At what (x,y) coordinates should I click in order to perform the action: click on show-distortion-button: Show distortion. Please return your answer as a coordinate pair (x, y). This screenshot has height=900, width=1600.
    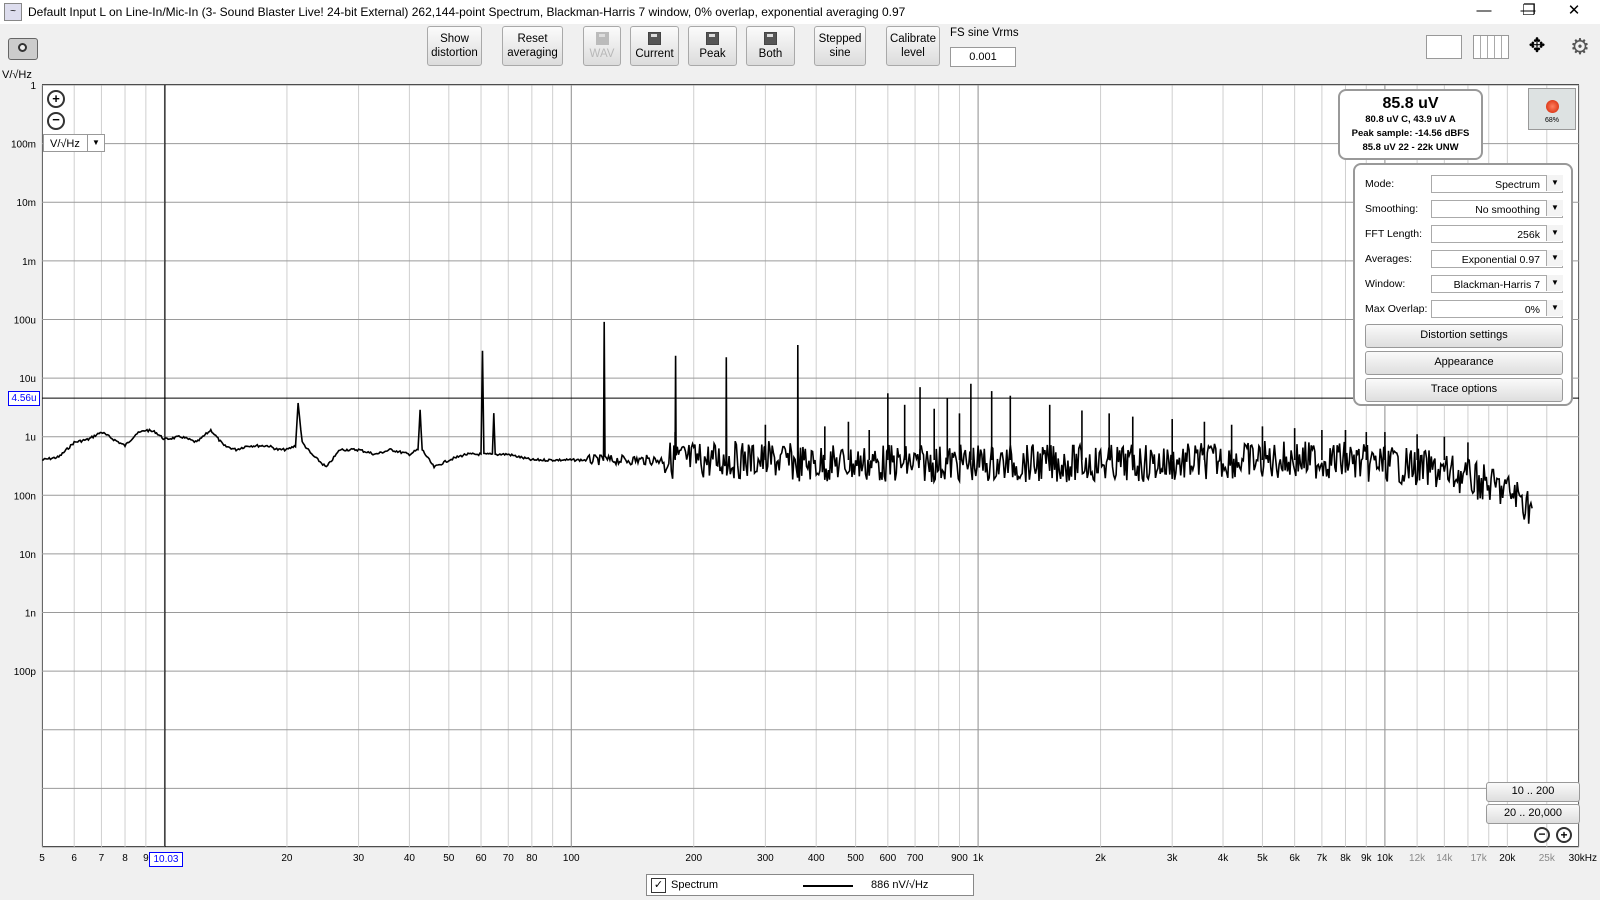
    Looking at the image, I should click on (454, 46).